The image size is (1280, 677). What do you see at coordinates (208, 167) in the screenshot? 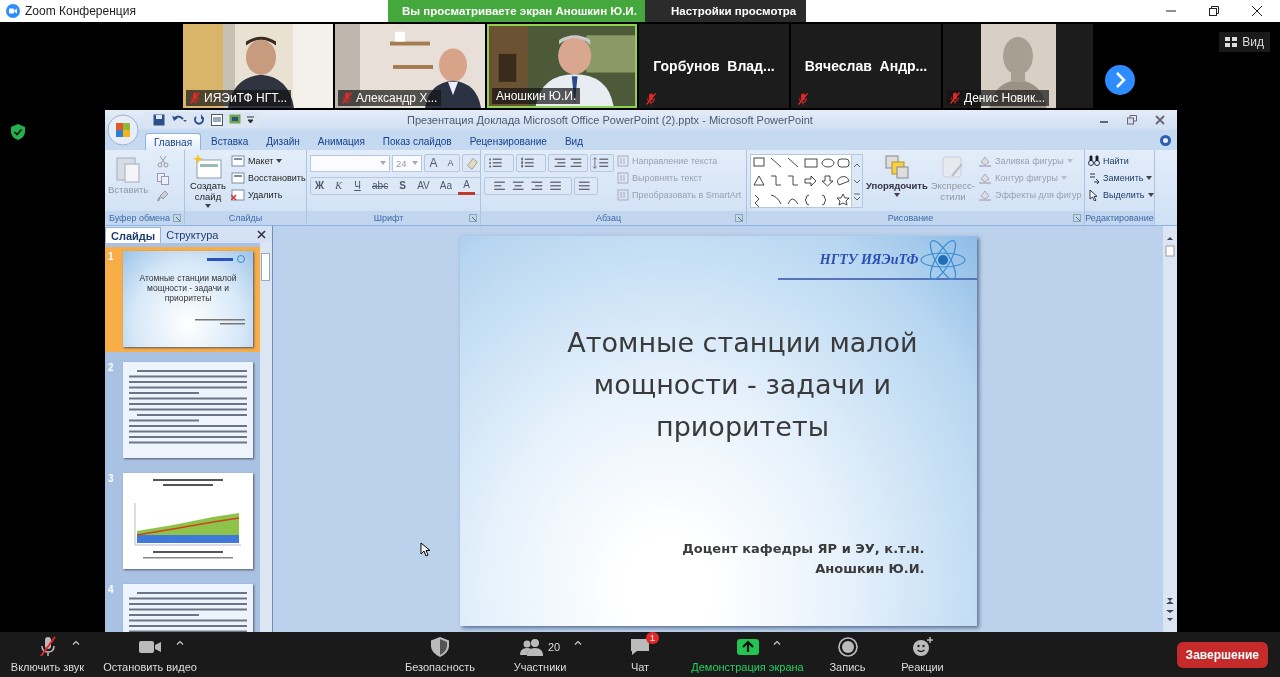
I see `new-slide-icon` at bounding box center [208, 167].